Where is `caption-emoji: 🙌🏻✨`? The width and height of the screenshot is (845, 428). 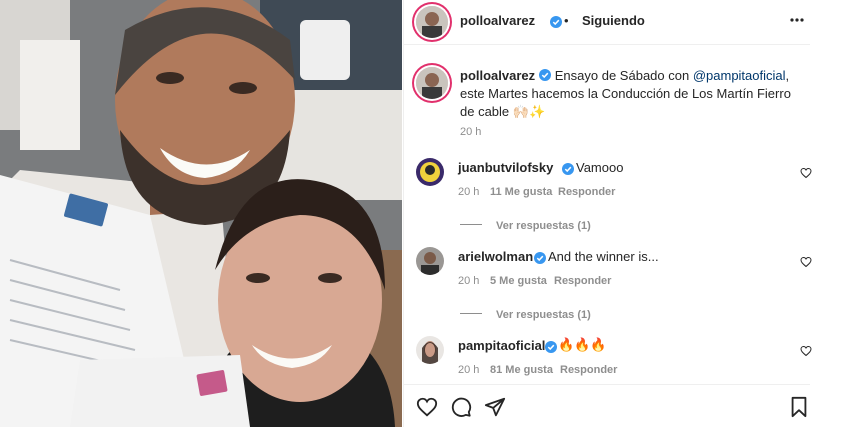
caption-emoji: 🙌🏻✨ is located at coordinates (529, 111).